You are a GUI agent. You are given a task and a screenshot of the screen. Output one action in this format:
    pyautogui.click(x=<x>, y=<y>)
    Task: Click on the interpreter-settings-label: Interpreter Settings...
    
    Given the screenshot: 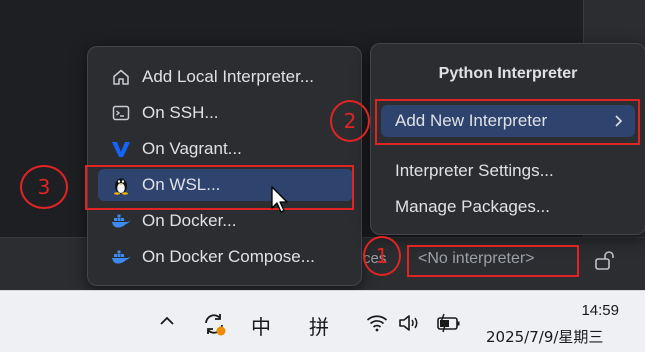 What is the action you would take?
    pyautogui.click(x=474, y=170)
    